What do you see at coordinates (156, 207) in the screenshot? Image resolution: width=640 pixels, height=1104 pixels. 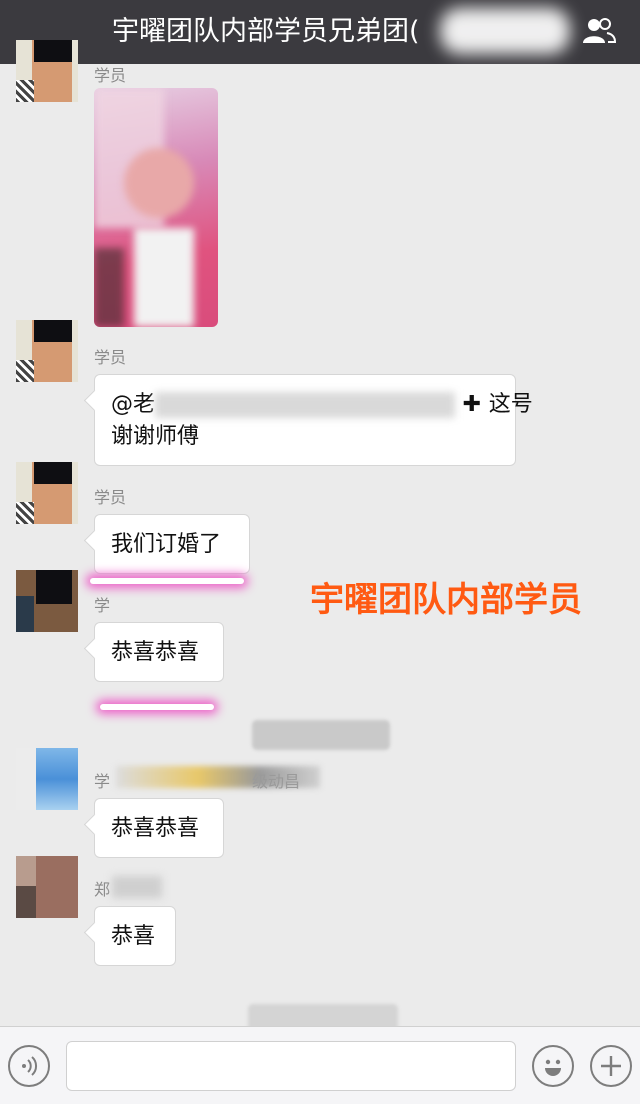 I see `shared-photo` at bounding box center [156, 207].